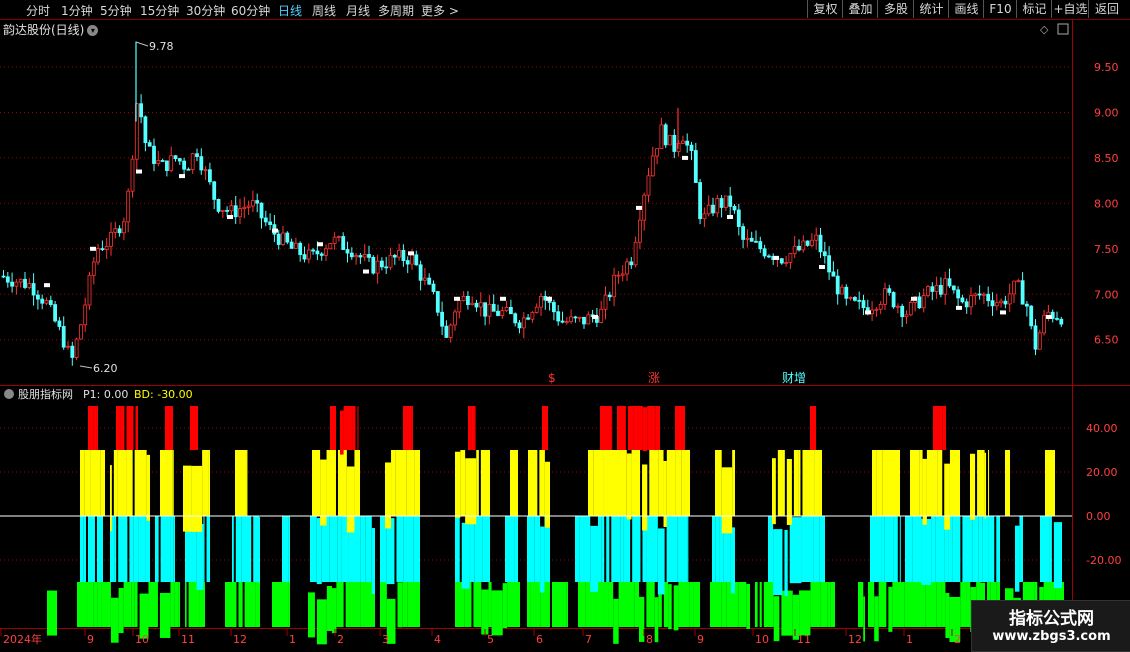 The width and height of the screenshot is (1130, 652). I want to click on event-label: $, so click(552, 378).